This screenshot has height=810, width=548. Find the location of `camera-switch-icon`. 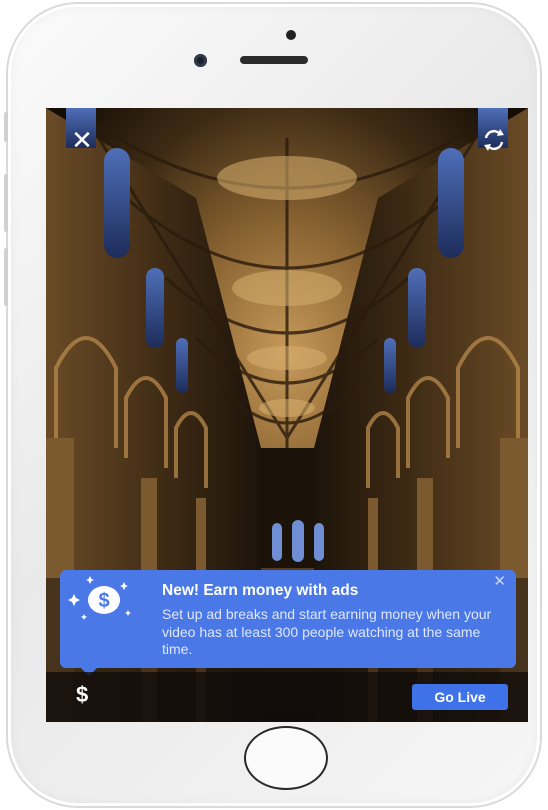

camera-switch-icon is located at coordinates (494, 140).